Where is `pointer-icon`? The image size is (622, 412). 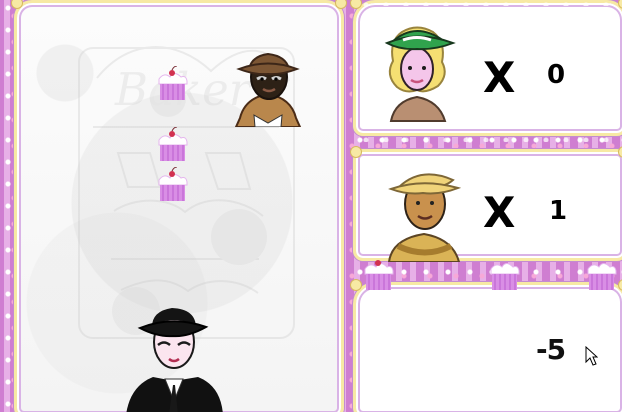
pointer-icon is located at coordinates (591, 356).